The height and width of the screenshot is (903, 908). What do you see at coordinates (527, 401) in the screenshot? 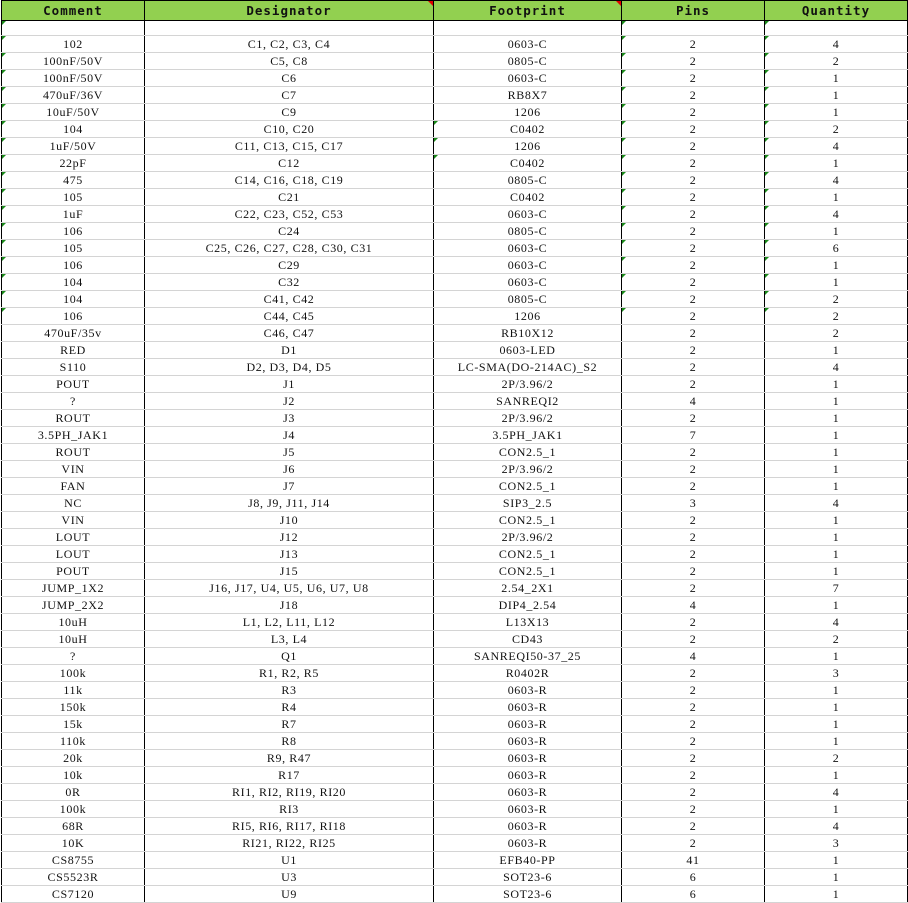
I see `footprint-cell: SANREQI2` at bounding box center [527, 401].